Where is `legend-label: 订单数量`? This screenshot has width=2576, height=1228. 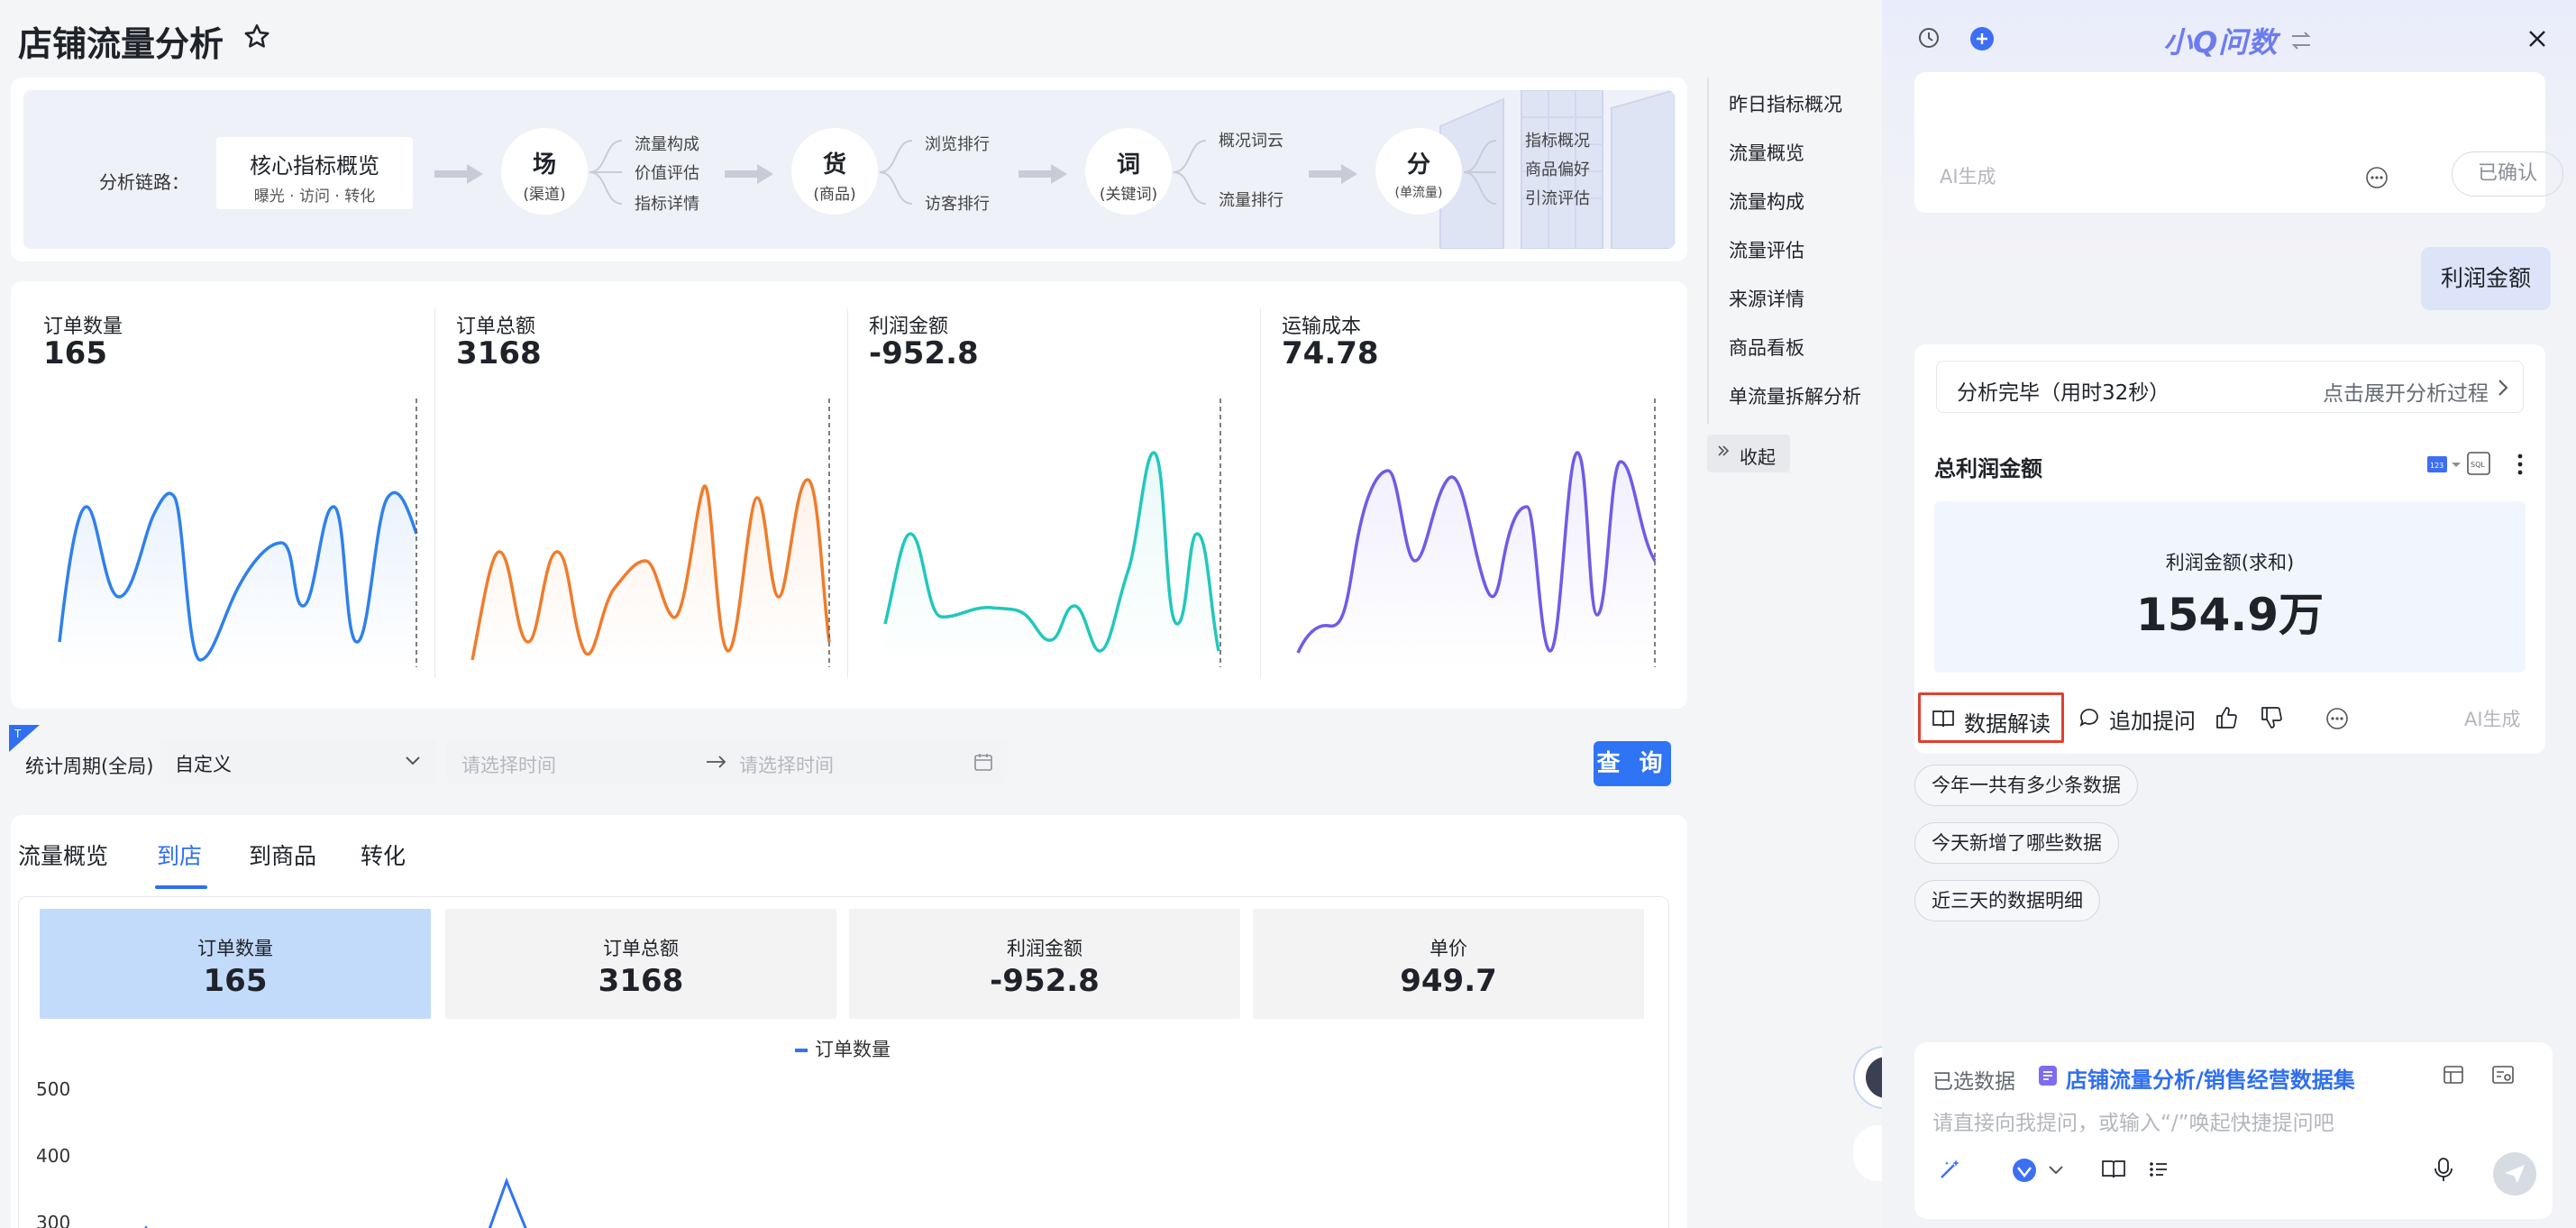 legend-label: 订单数量 is located at coordinates (853, 1049).